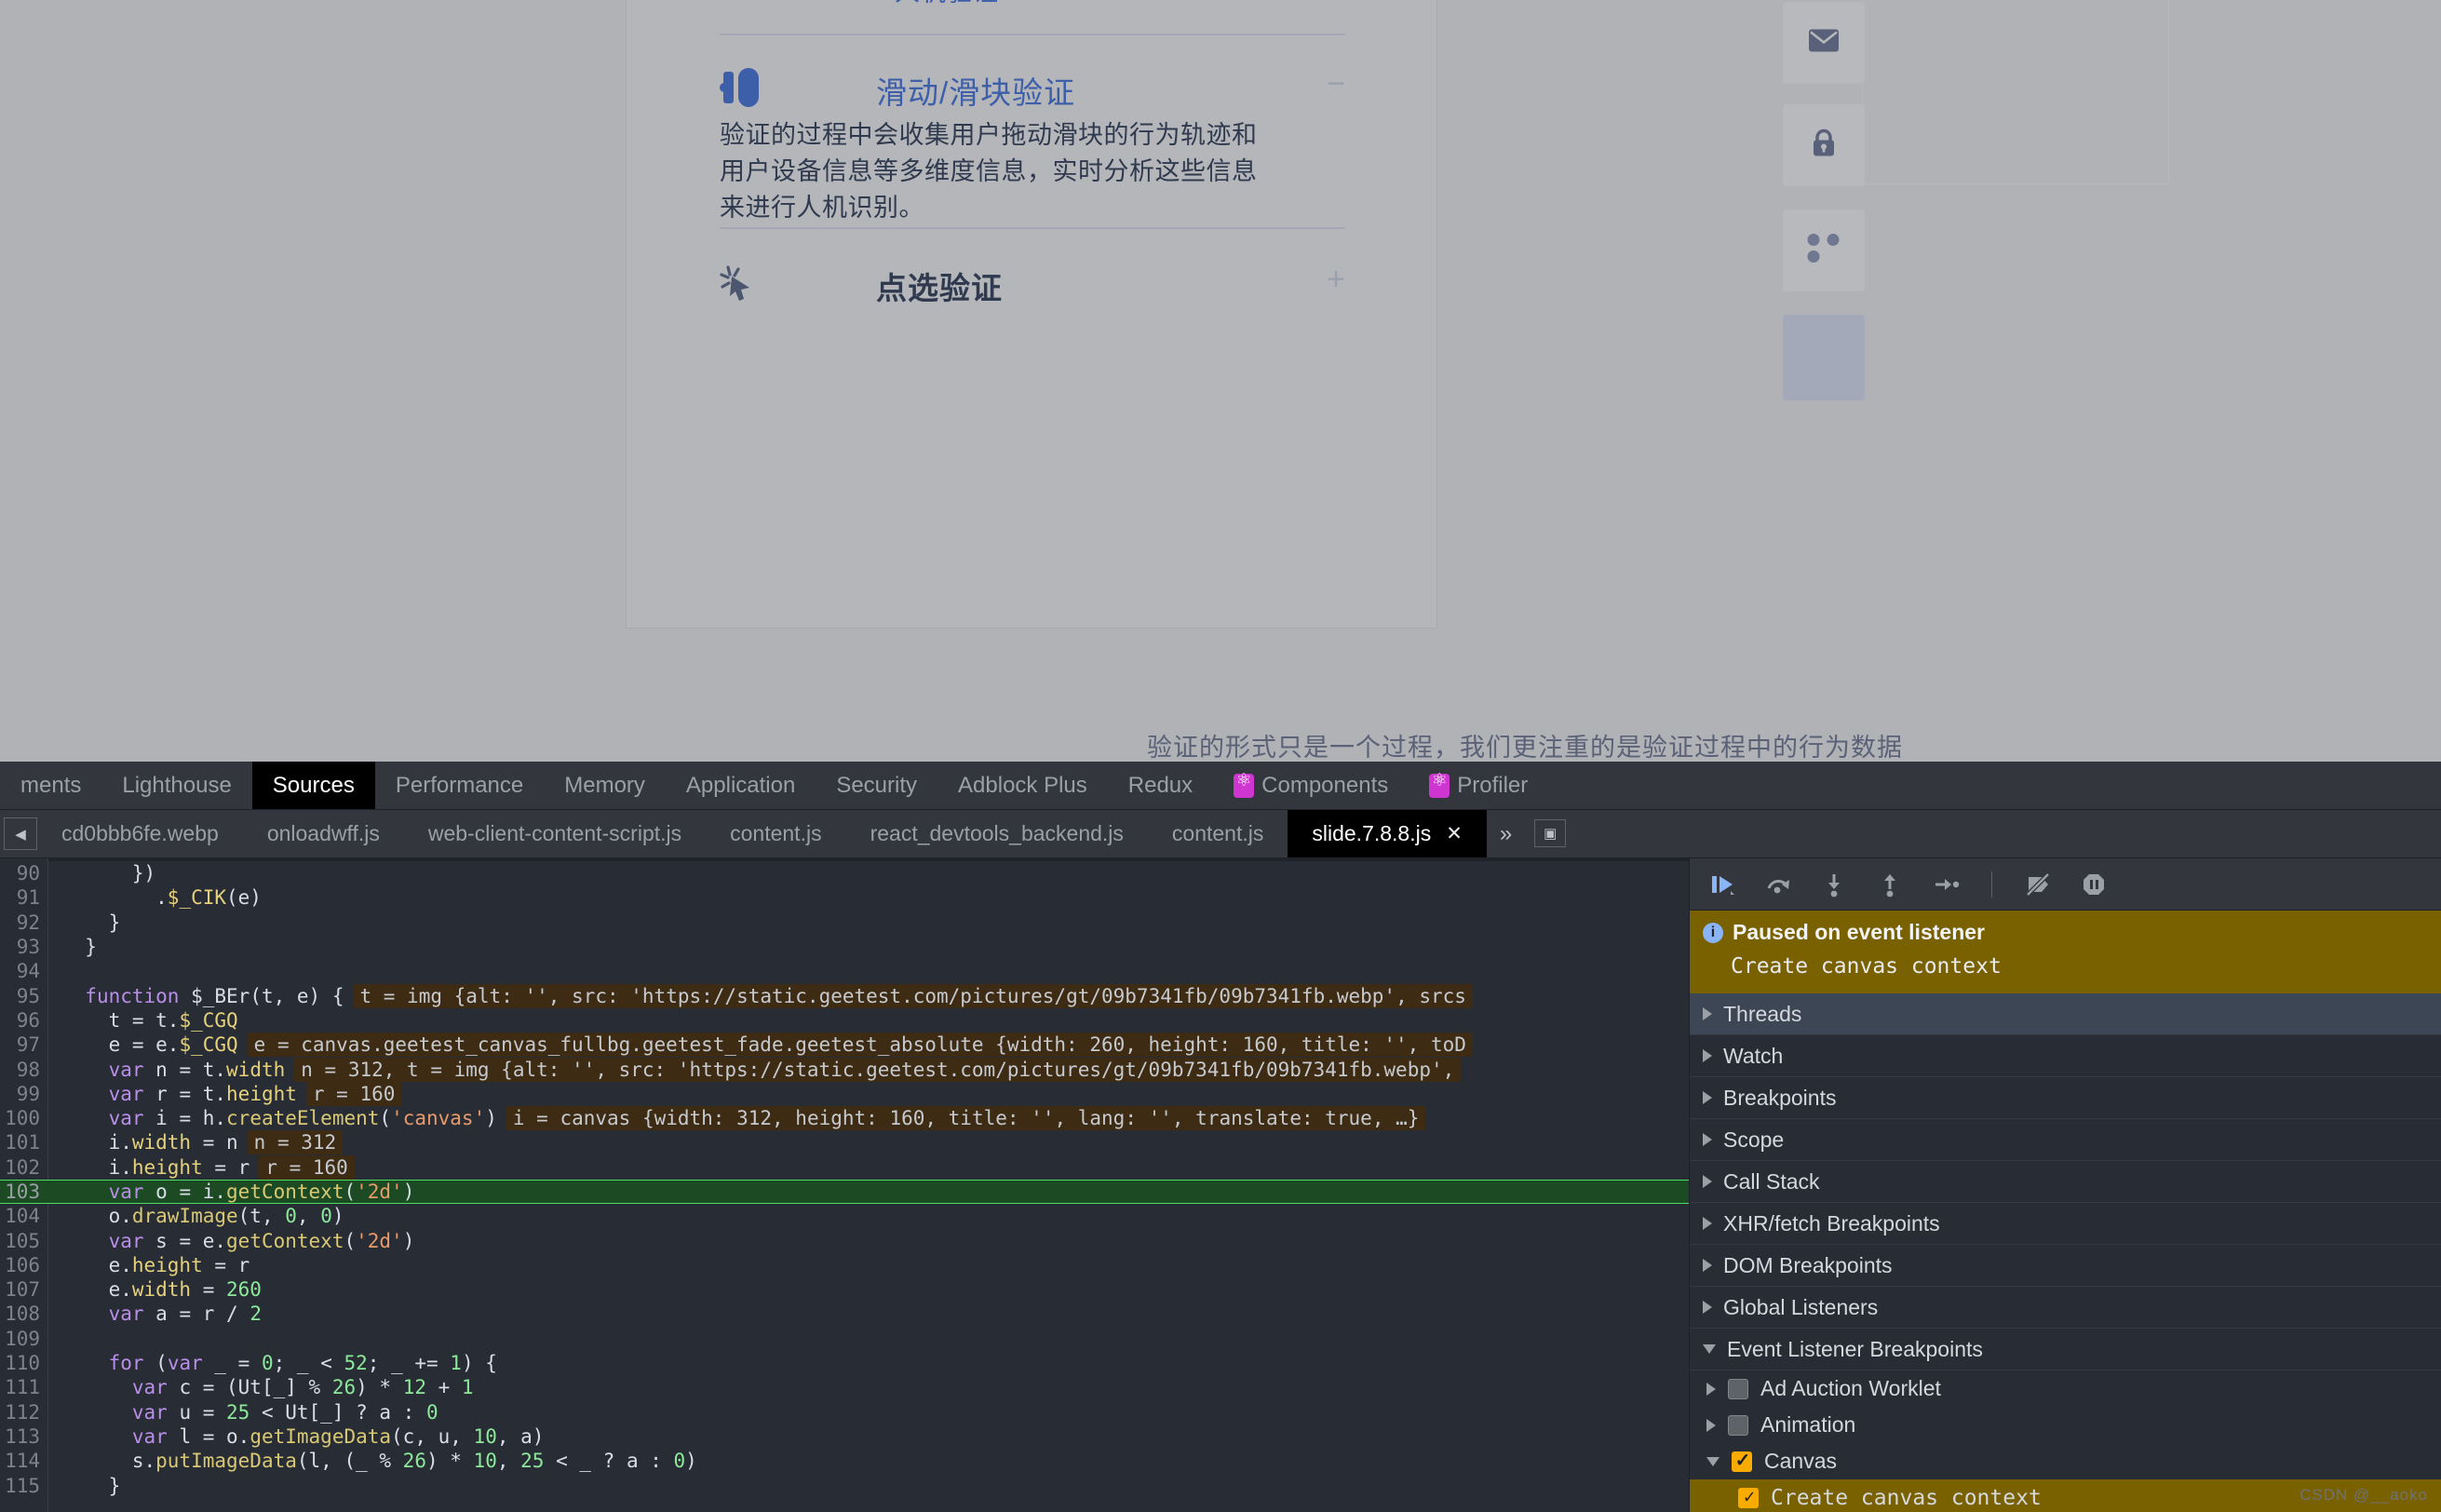  Describe the element at coordinates (844, 1192) in the screenshot. I see `code-line: 103 var o = i.getContext('2d')` at that location.